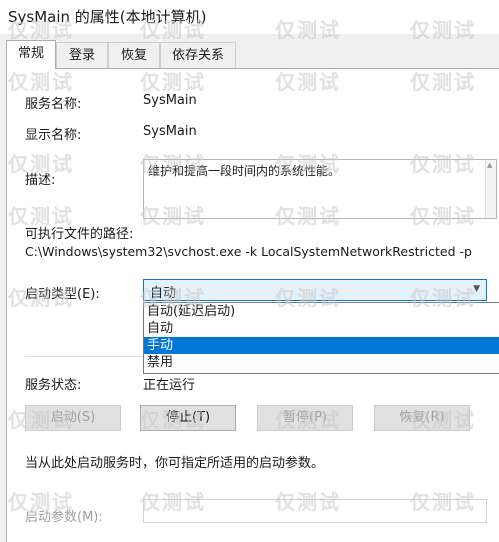 This screenshot has width=499, height=542. Describe the element at coordinates (62, 294) in the screenshot. I see `startup-type-label: 启动类型(E):` at that location.